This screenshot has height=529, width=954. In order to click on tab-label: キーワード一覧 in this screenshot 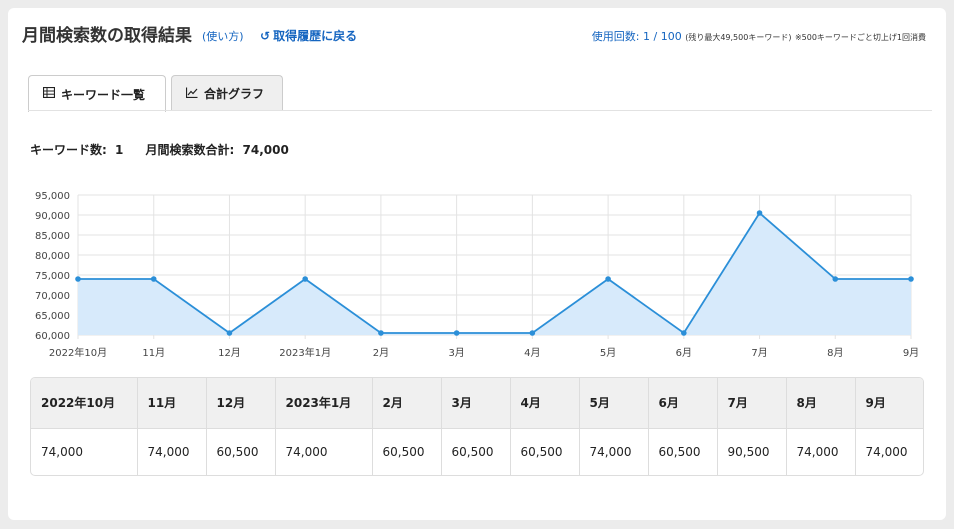, I will do `click(103, 94)`.